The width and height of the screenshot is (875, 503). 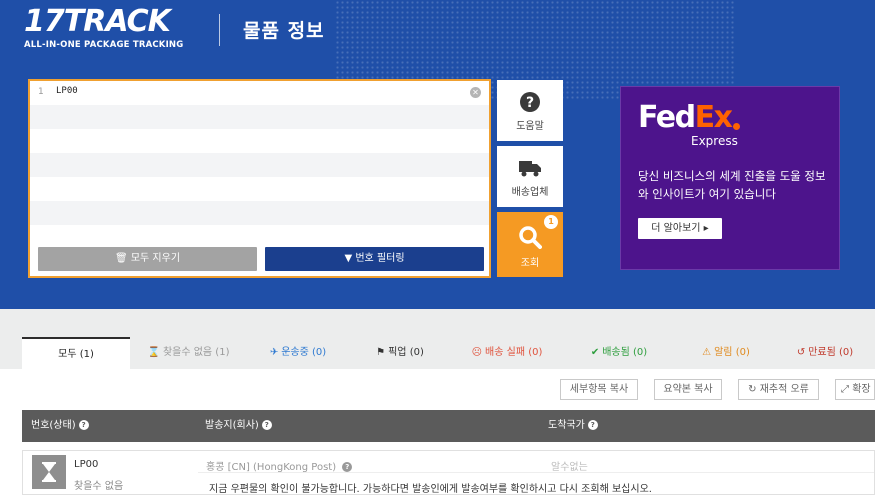 I want to click on carrier-label: 배송업체, so click(x=530, y=192).